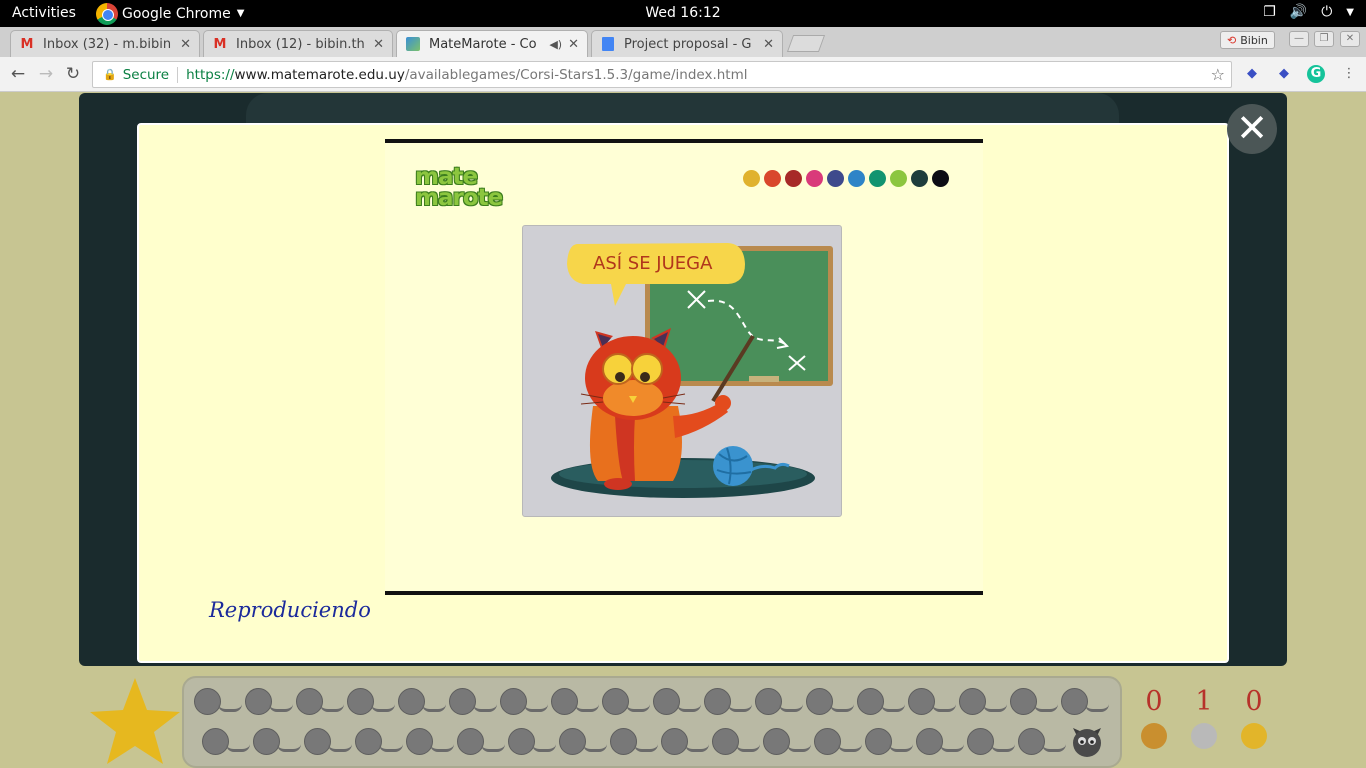 The width and height of the screenshot is (1366, 768). Describe the element at coordinates (846, 178) in the screenshot. I see `color-palette` at that location.